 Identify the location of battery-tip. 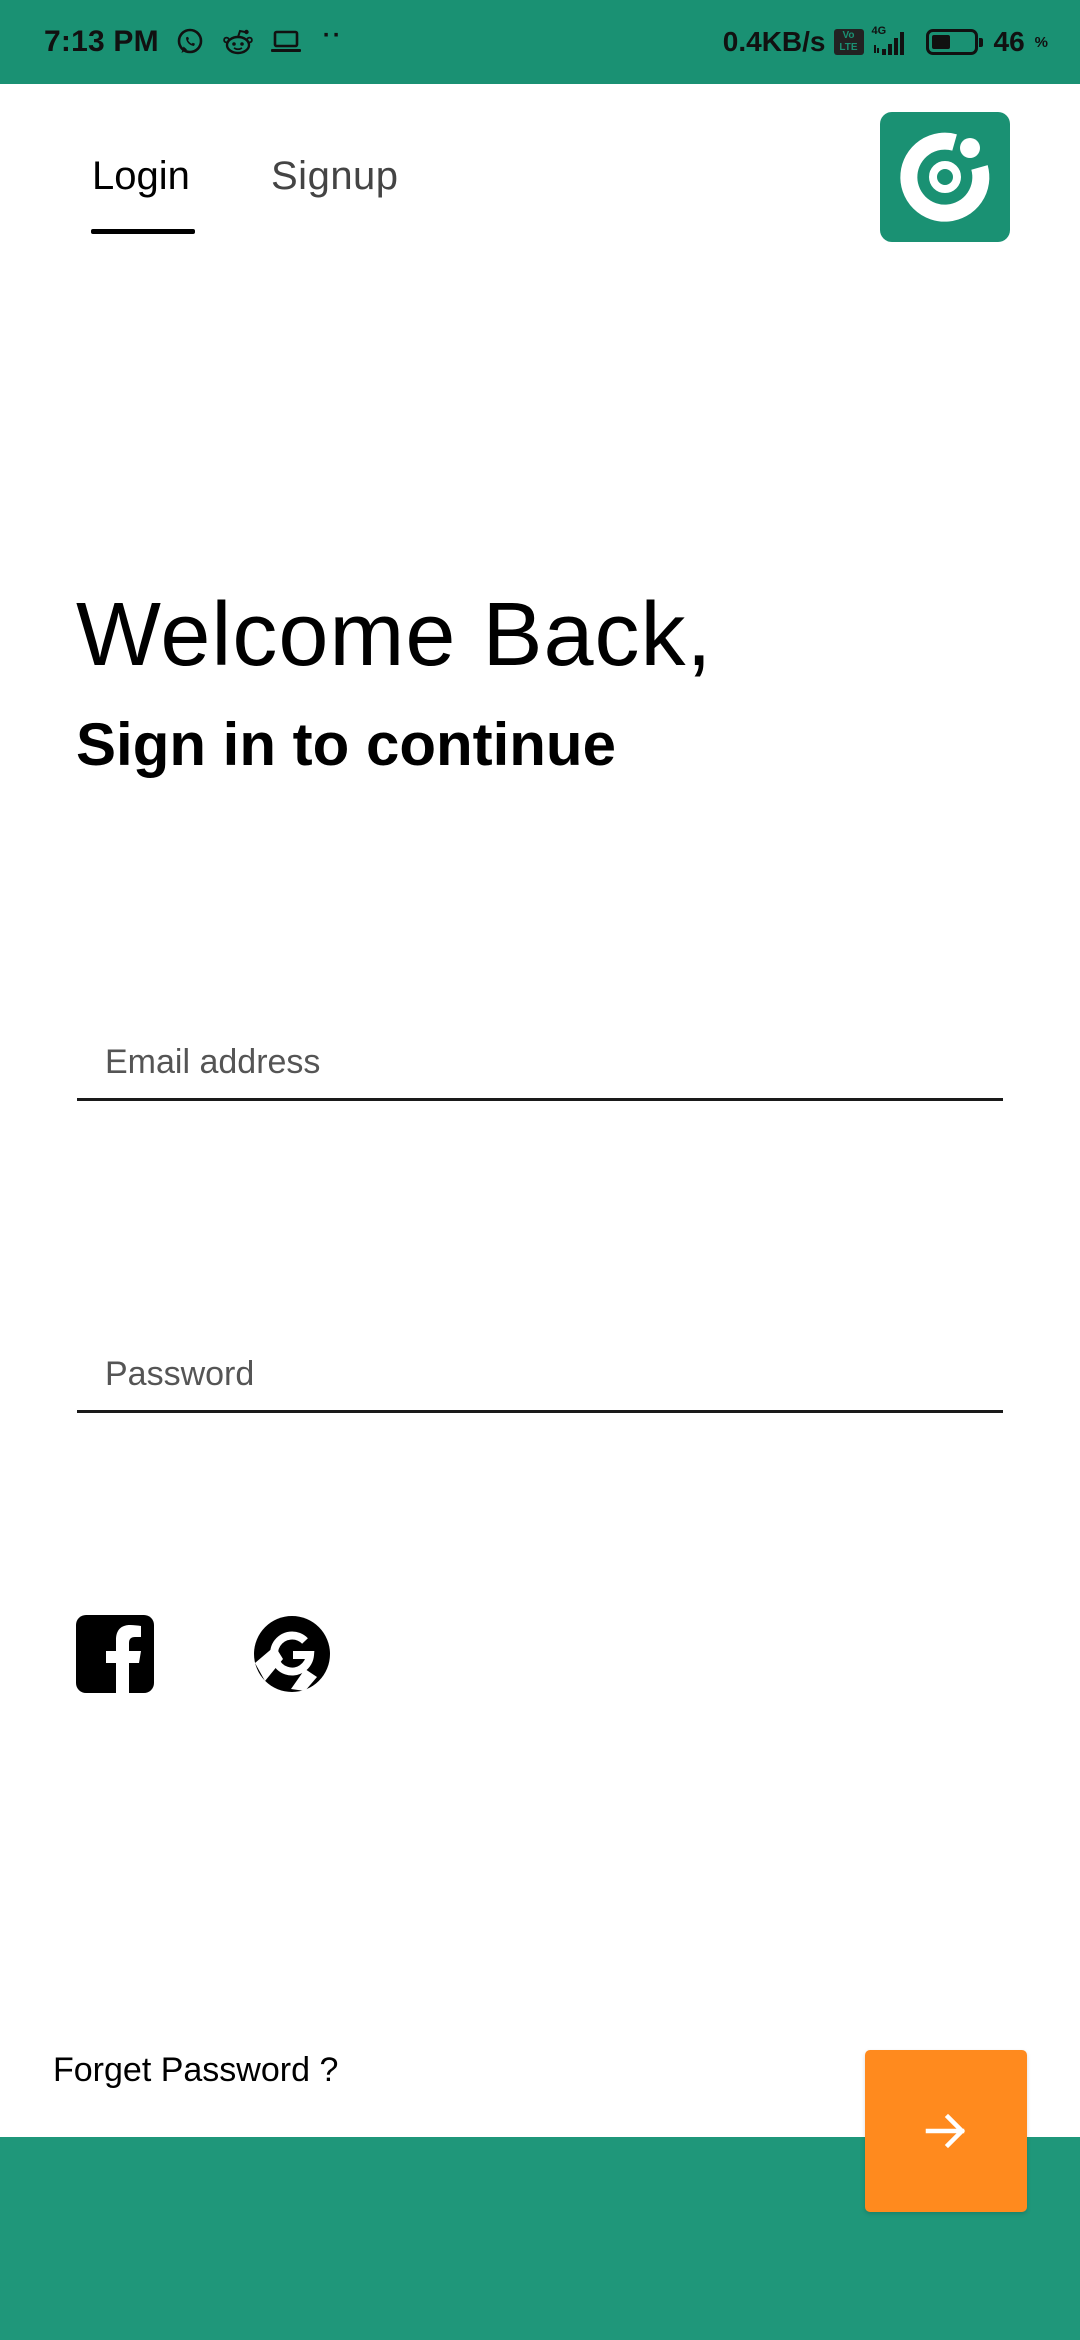
(980, 42).